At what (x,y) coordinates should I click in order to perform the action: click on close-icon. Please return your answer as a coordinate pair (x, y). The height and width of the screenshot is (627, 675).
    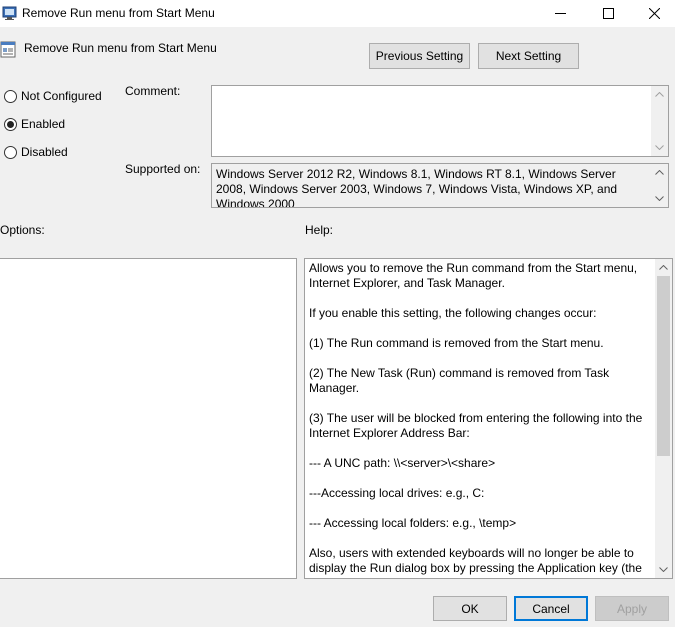
    Looking at the image, I should click on (654, 13).